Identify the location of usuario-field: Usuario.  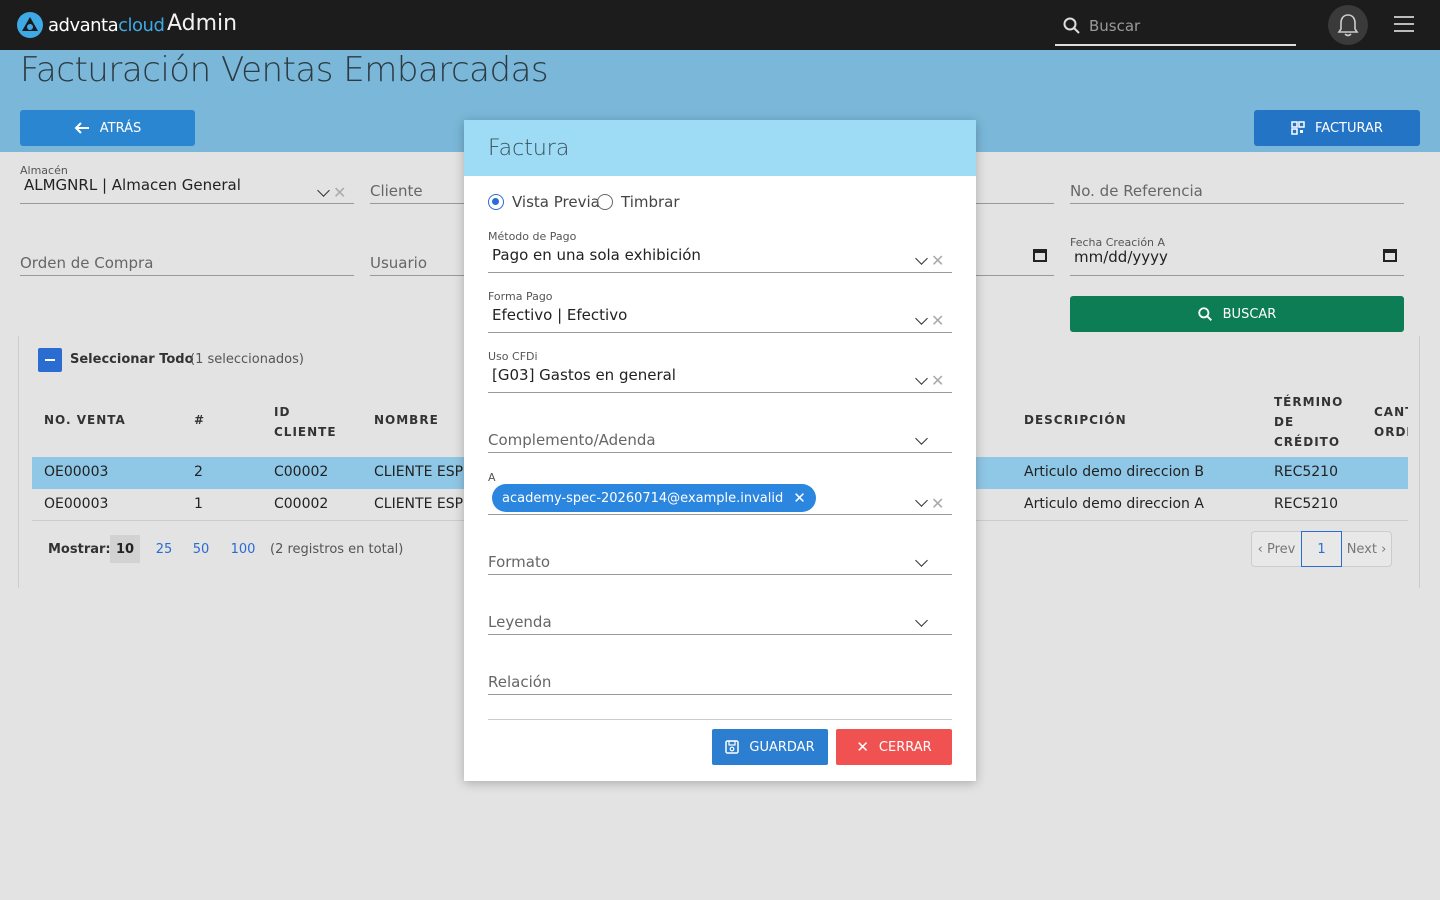
(417, 264).